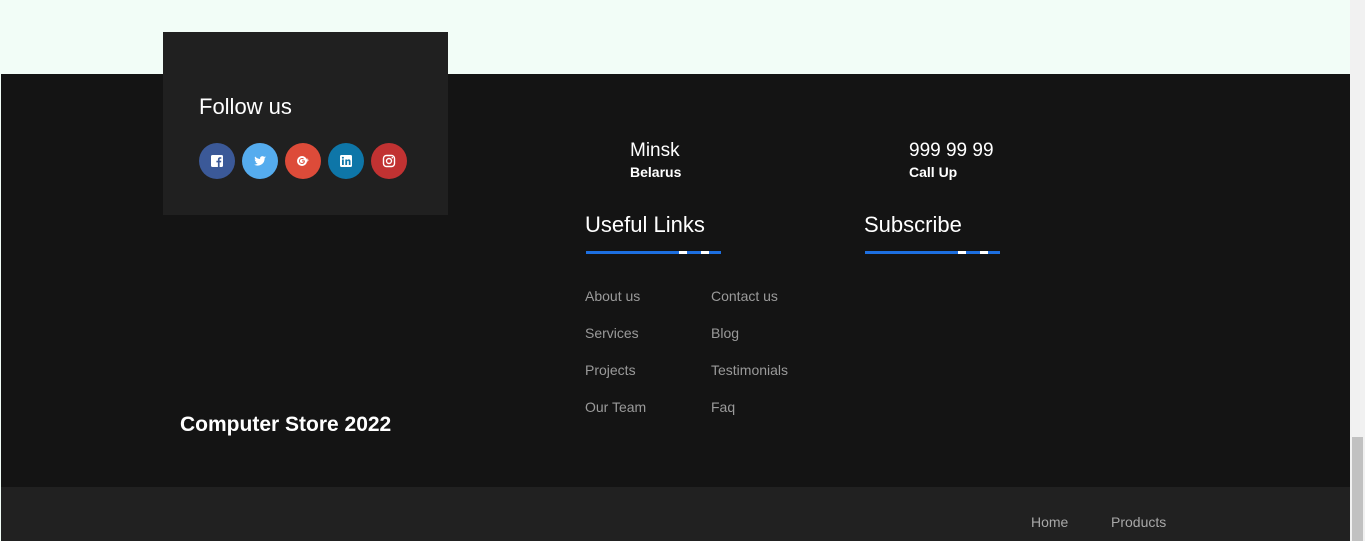 This screenshot has height=541, width=1365. I want to click on bottom-nav-home: Home, so click(1049, 522).